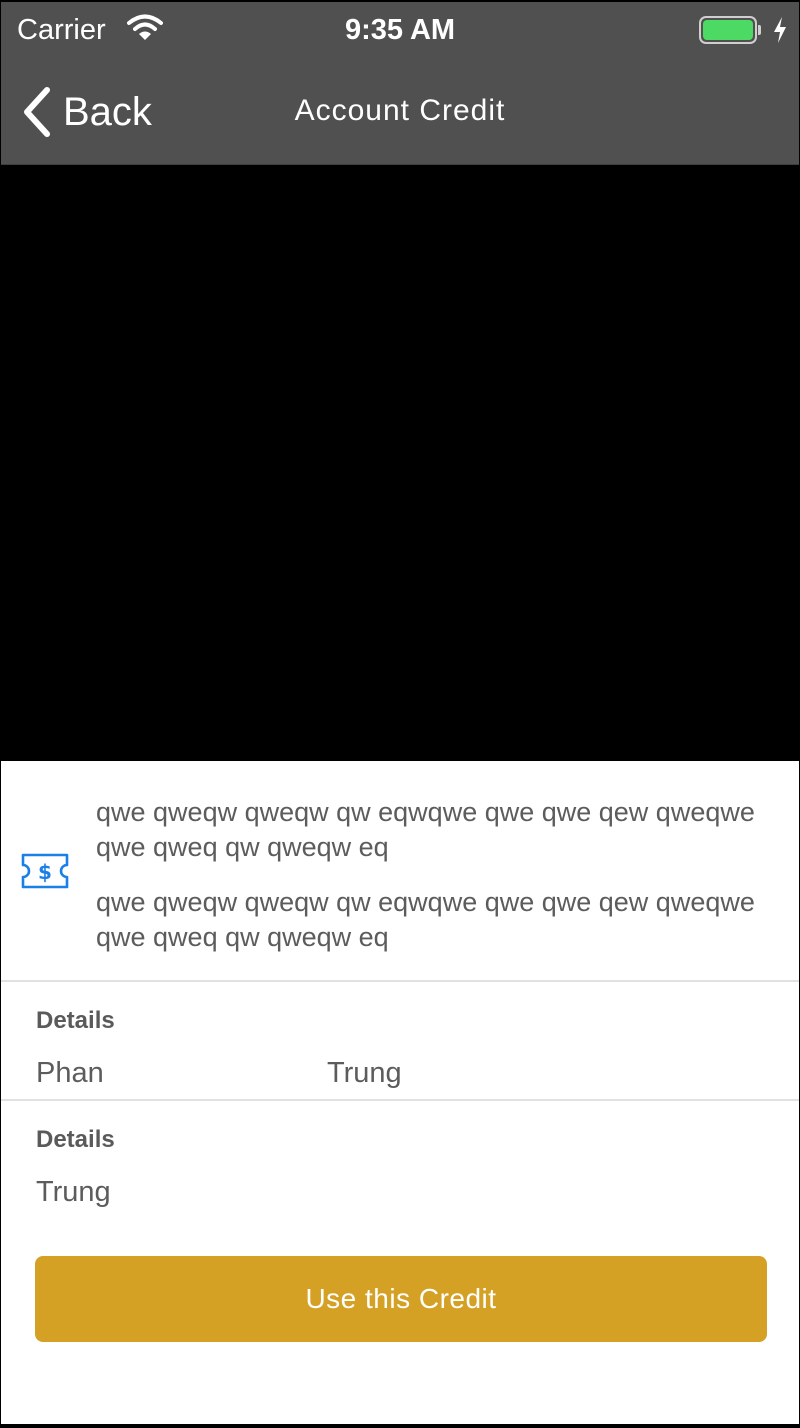 This screenshot has width=800, height=1428. I want to click on details-section: Details Phan Trung, so click(400, 1041).